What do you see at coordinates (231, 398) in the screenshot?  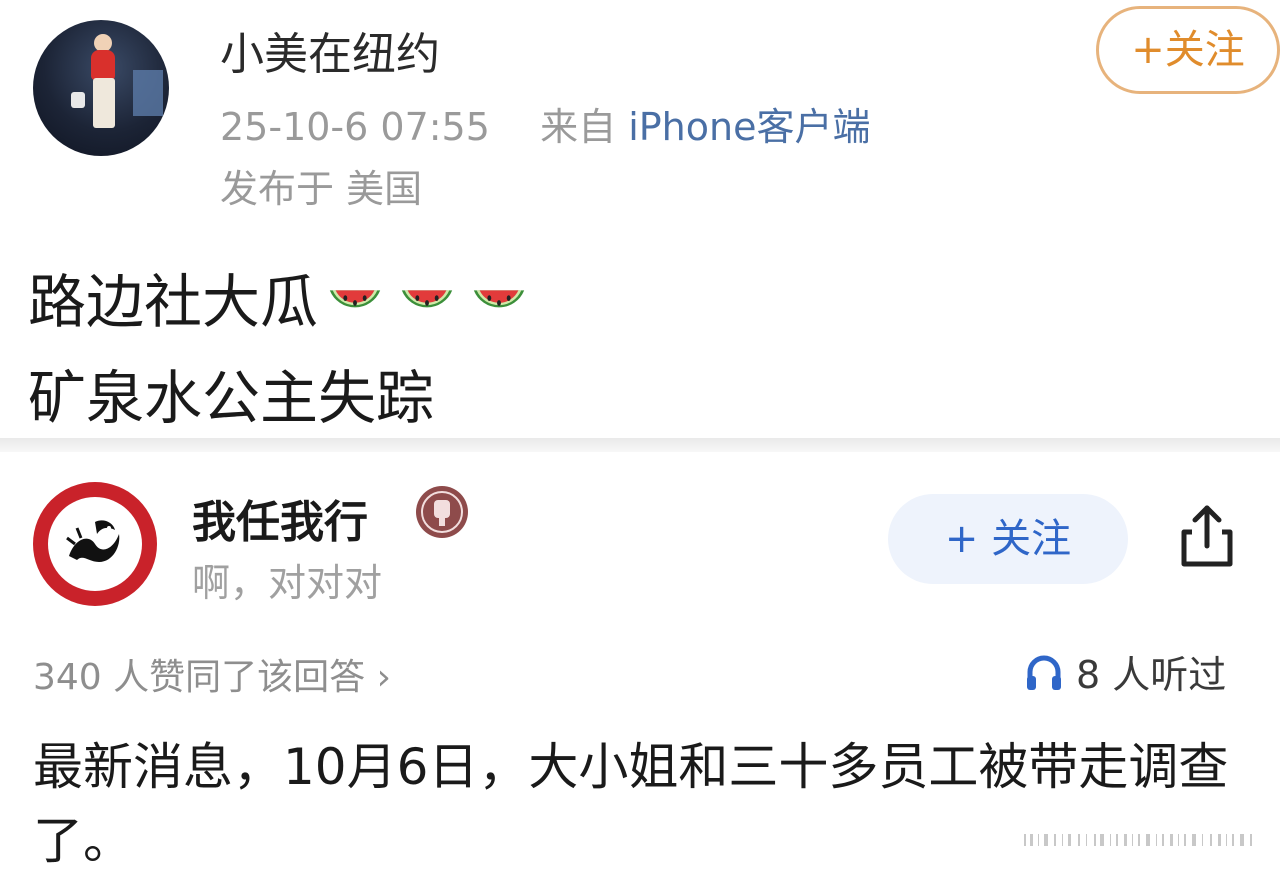 I see `post-content-line2: 矿泉水公主失踪` at bounding box center [231, 398].